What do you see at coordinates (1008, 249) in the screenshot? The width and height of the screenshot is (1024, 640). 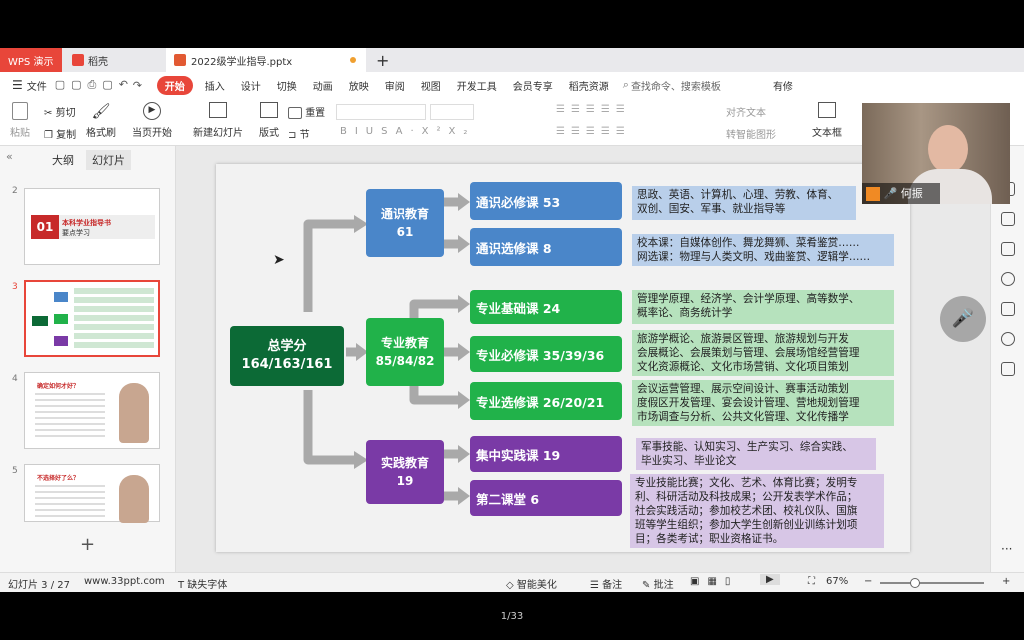 I see `copy-format-icon` at bounding box center [1008, 249].